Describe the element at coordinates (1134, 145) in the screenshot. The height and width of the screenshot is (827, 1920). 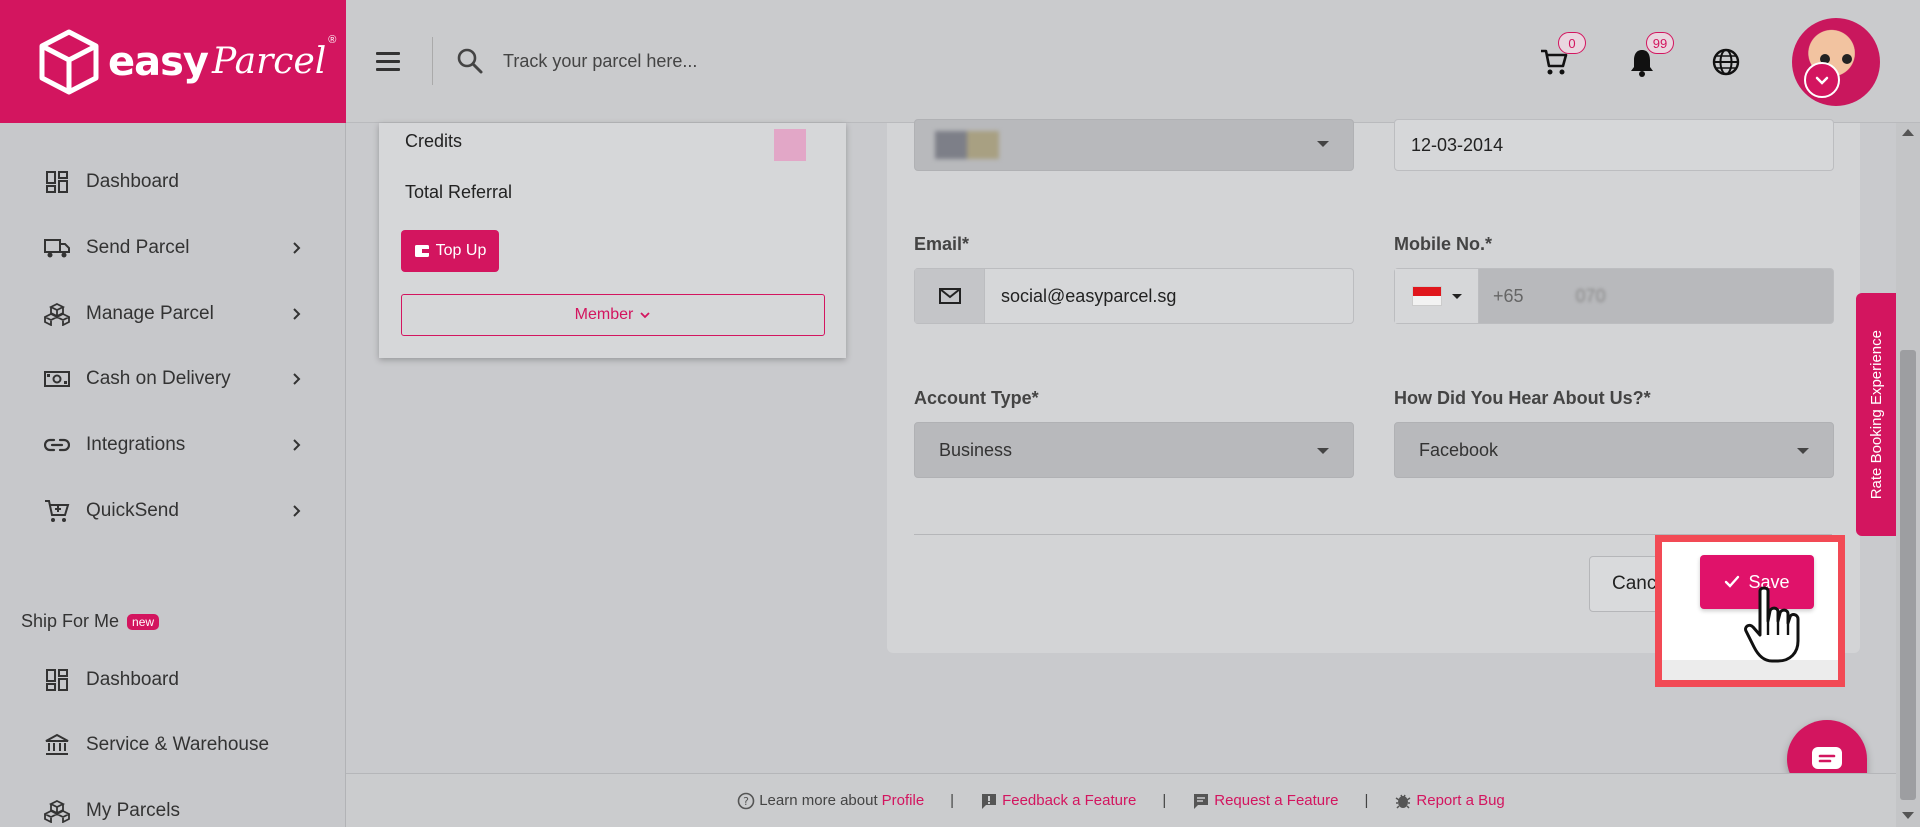
I see `country-select` at that location.